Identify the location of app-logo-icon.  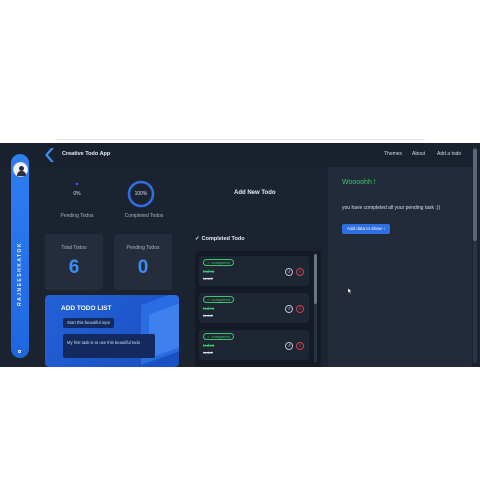
(49, 155).